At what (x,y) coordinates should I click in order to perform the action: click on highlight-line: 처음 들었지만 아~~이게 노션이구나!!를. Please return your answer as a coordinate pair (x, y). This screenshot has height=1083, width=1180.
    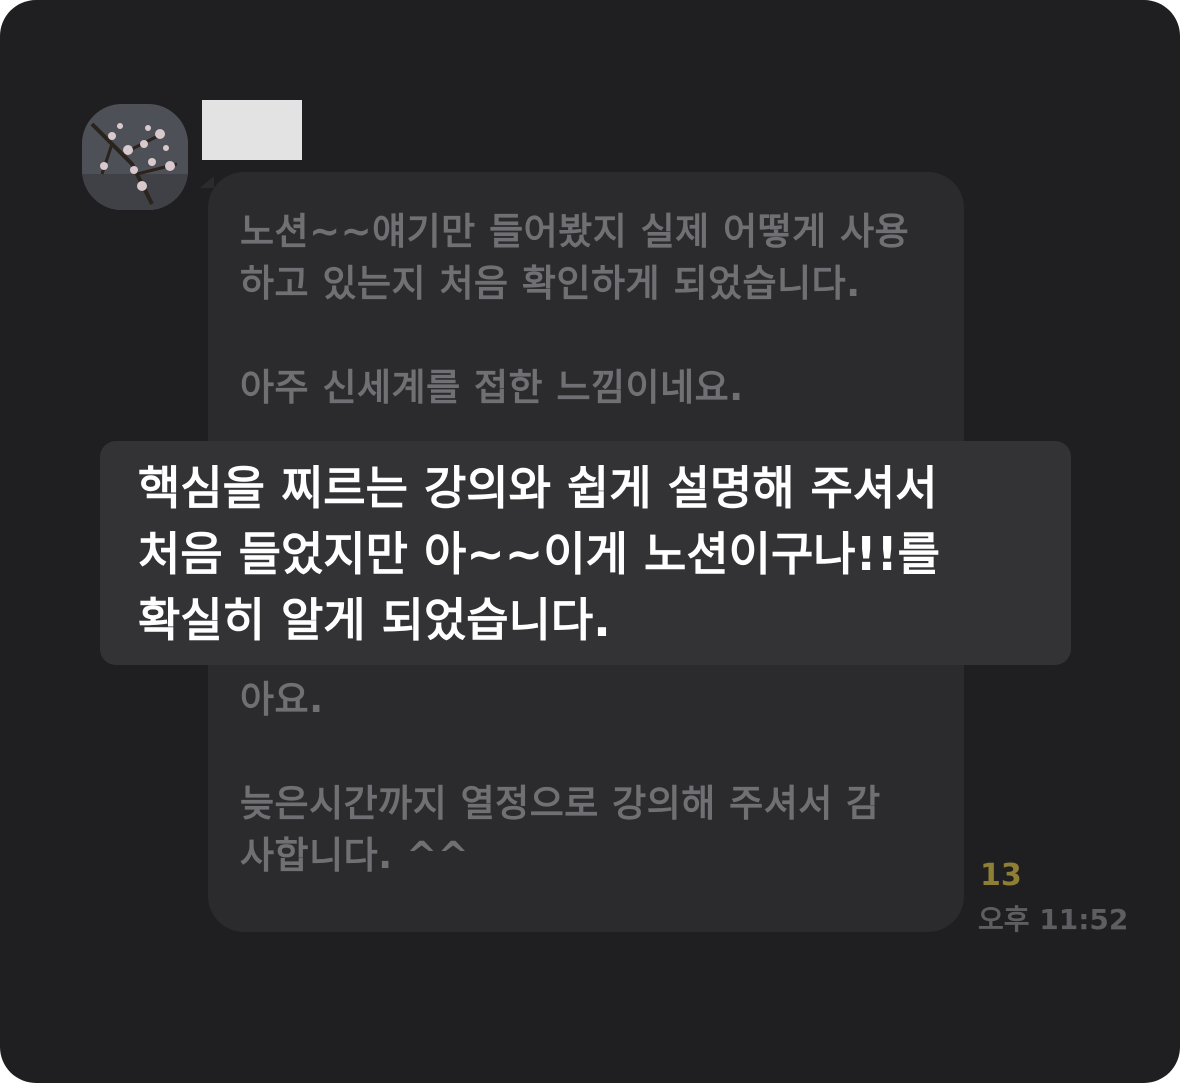
    Looking at the image, I should click on (539, 554).